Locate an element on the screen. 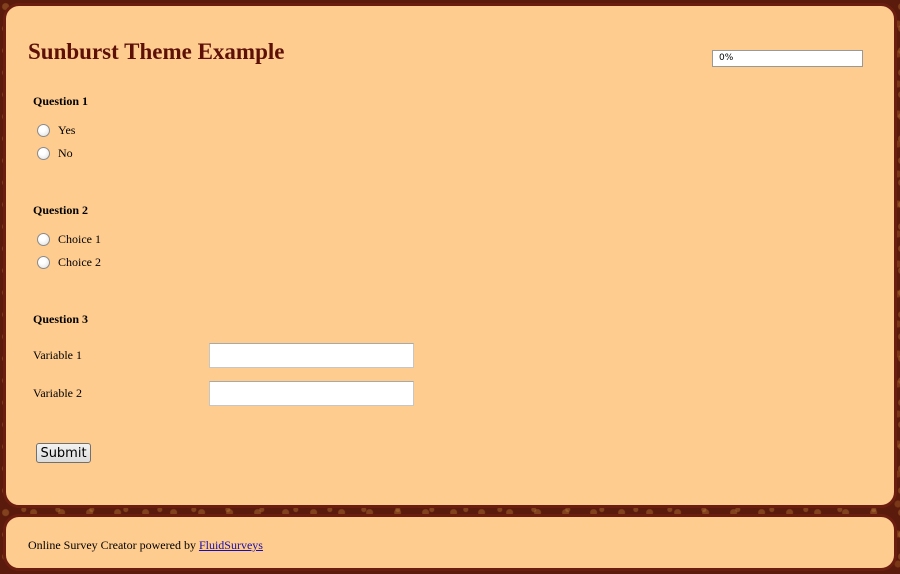 The height and width of the screenshot is (574, 900). question-2-option-choice-2: Choice 2 is located at coordinates (69, 262).